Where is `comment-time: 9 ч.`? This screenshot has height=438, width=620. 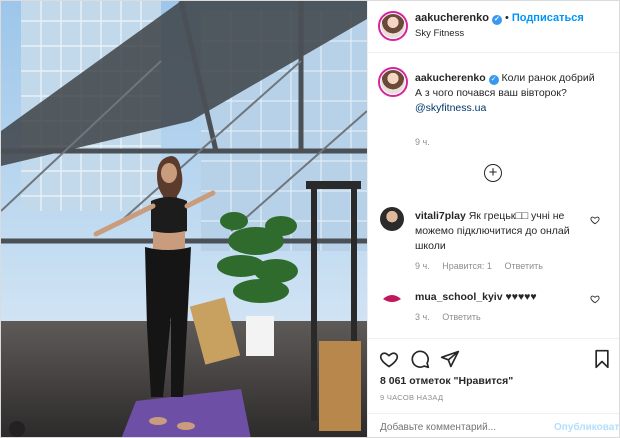 comment-time: 9 ч. is located at coordinates (422, 266).